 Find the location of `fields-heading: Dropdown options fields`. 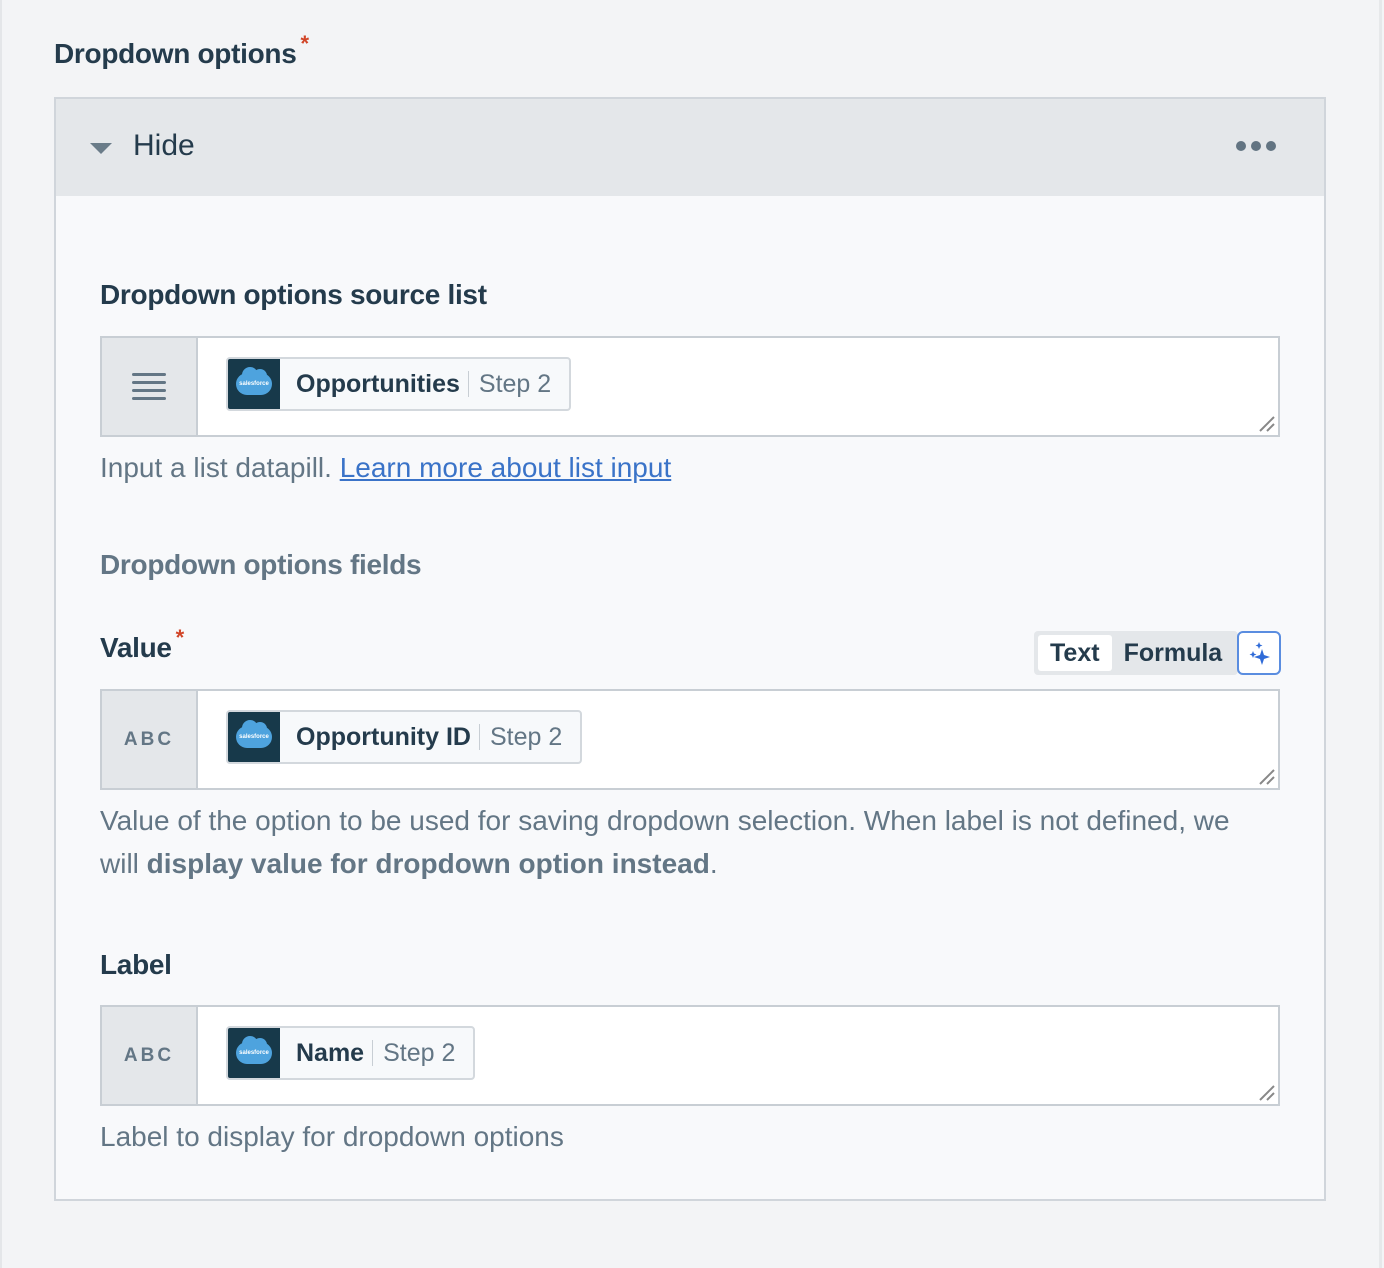

fields-heading: Dropdown options fields is located at coordinates (261, 564).